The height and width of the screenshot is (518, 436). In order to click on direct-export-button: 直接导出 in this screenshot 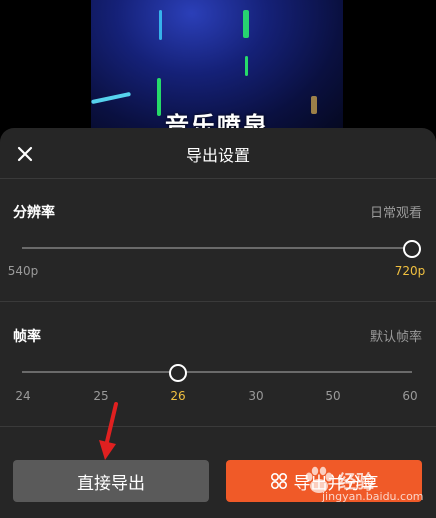, I will do `click(111, 481)`.